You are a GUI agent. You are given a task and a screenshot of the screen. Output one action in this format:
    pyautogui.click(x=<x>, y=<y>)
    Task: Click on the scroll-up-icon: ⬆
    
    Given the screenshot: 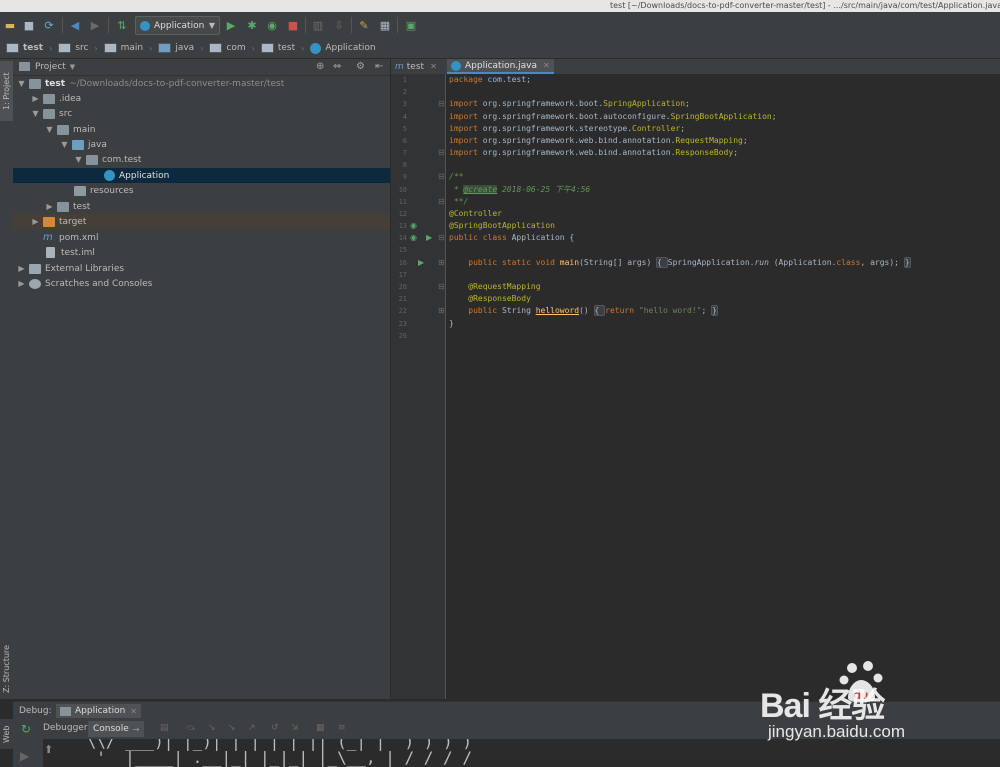 What is the action you would take?
    pyautogui.click(x=48, y=749)
    